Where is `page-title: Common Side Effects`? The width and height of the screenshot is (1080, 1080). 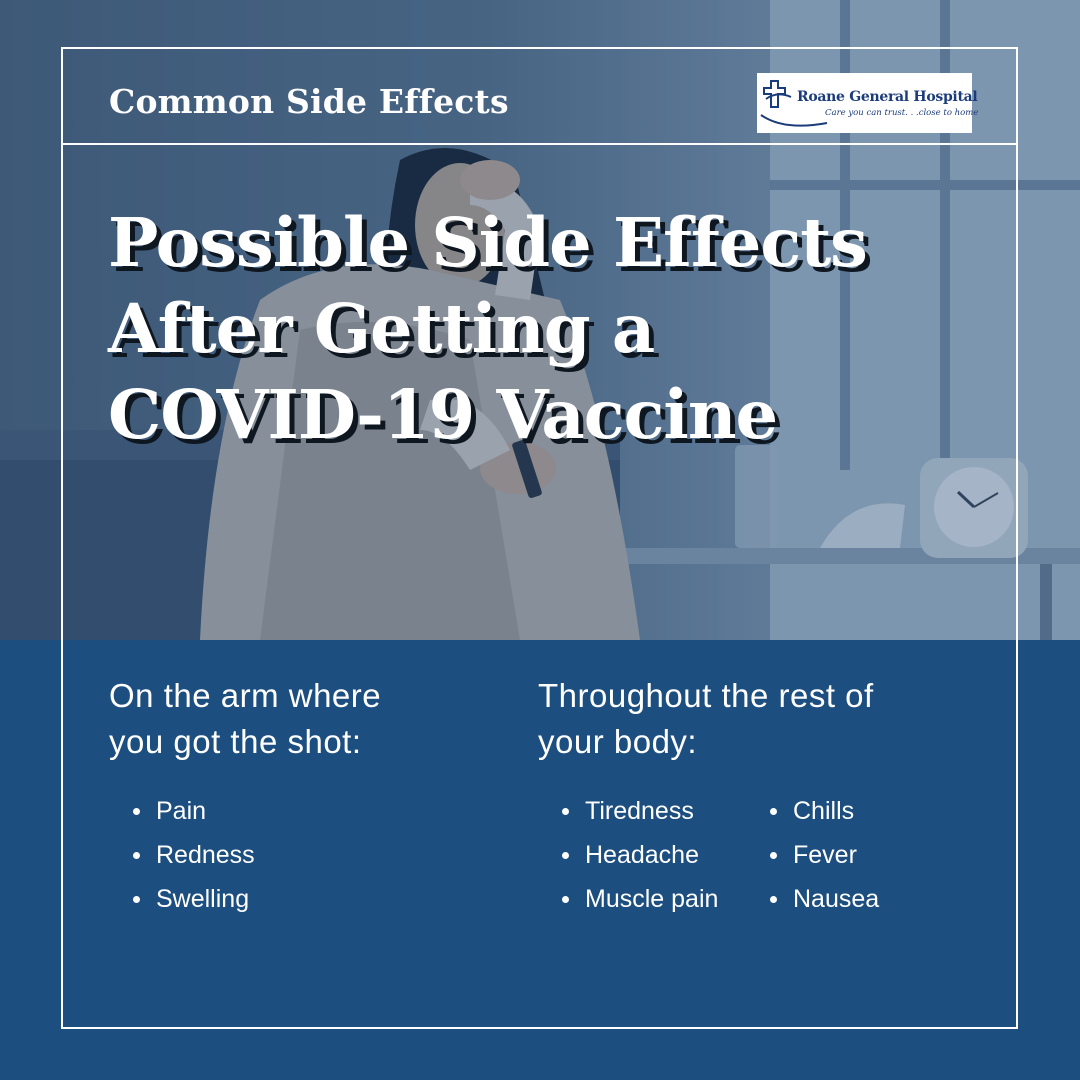
page-title: Common Side Effects is located at coordinates (309, 101).